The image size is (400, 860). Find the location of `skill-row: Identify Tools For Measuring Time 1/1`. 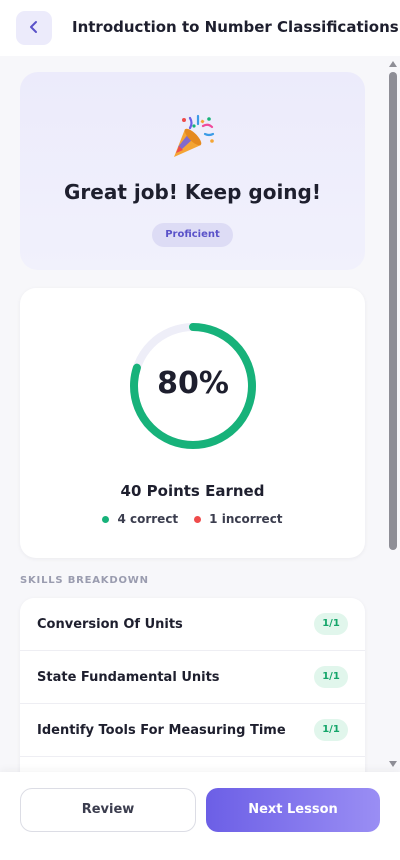

skill-row: Identify Tools For Measuring Time 1/1 is located at coordinates (192, 730).